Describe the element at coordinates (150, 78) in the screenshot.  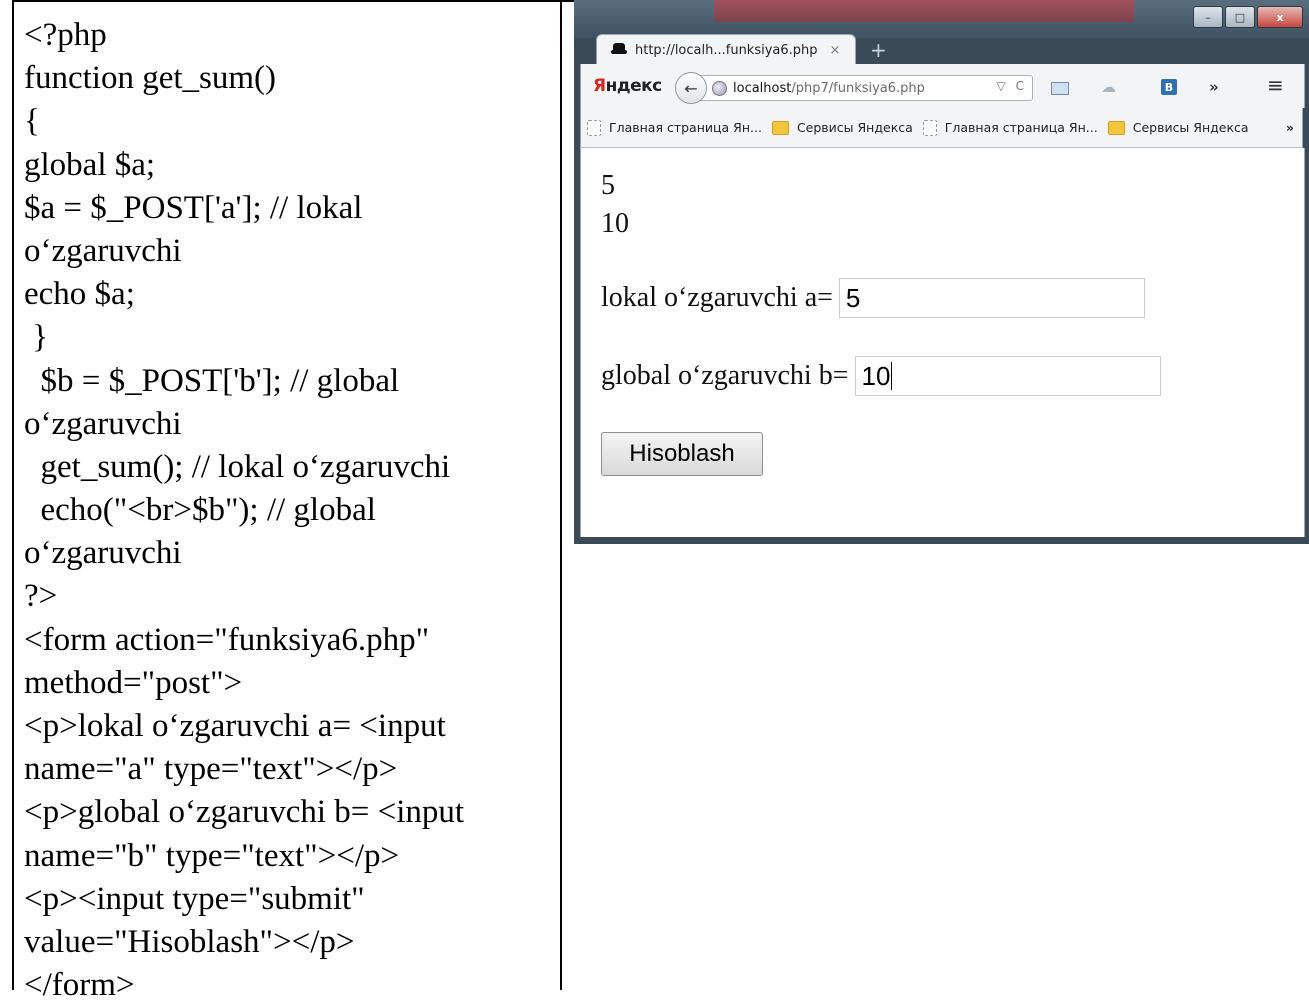
I see `code-line: function get_sum()` at that location.